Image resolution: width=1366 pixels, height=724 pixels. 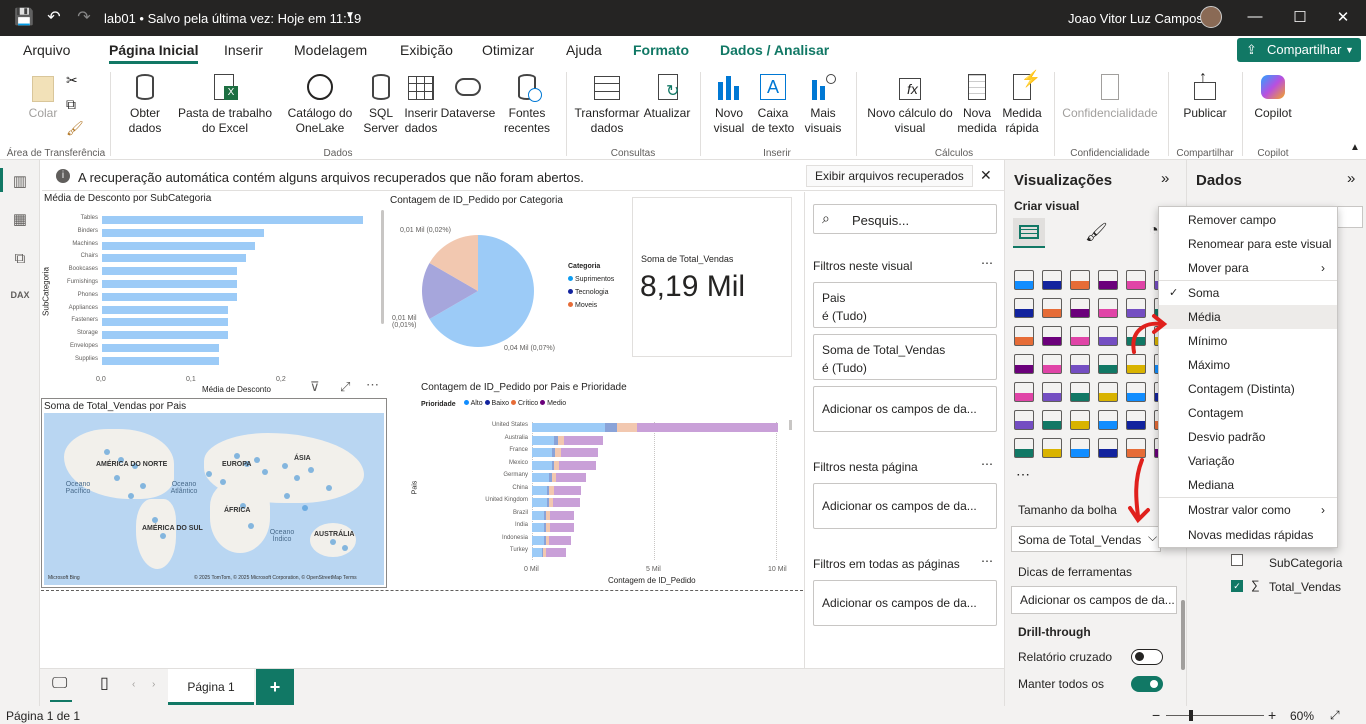 What do you see at coordinates (1255, 18) in the screenshot?
I see `minimize-icon: —` at bounding box center [1255, 18].